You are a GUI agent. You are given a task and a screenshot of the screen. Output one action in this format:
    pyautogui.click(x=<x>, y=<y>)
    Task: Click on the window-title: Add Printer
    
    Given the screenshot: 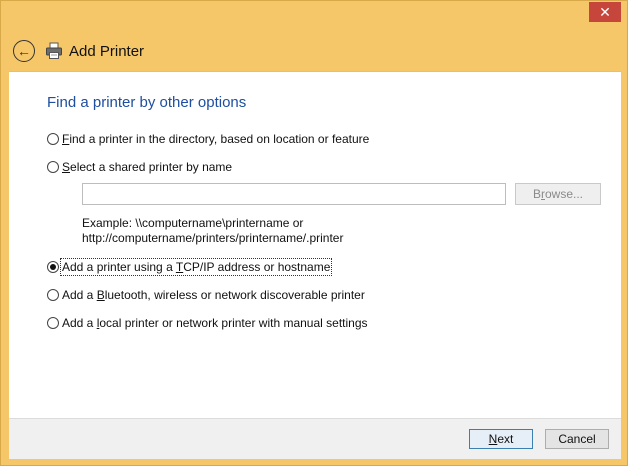 What is the action you would take?
    pyautogui.click(x=107, y=51)
    